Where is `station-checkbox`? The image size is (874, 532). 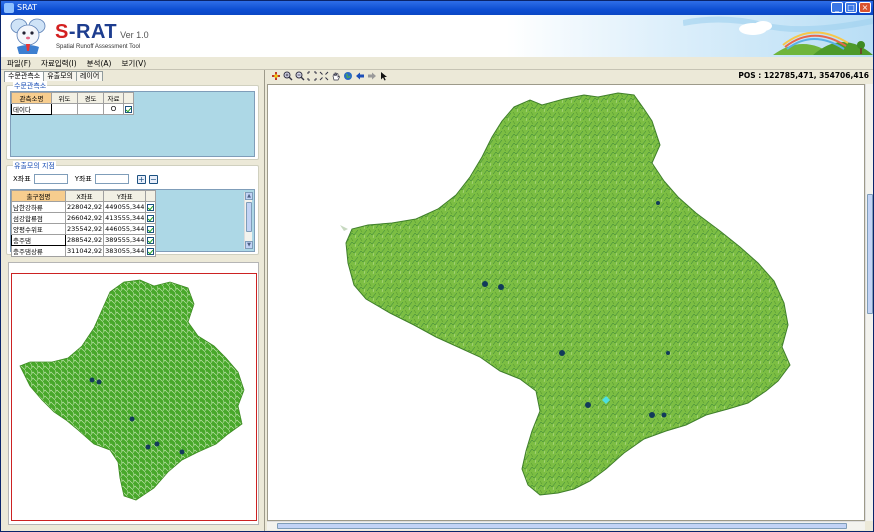
station-checkbox is located at coordinates (128, 109).